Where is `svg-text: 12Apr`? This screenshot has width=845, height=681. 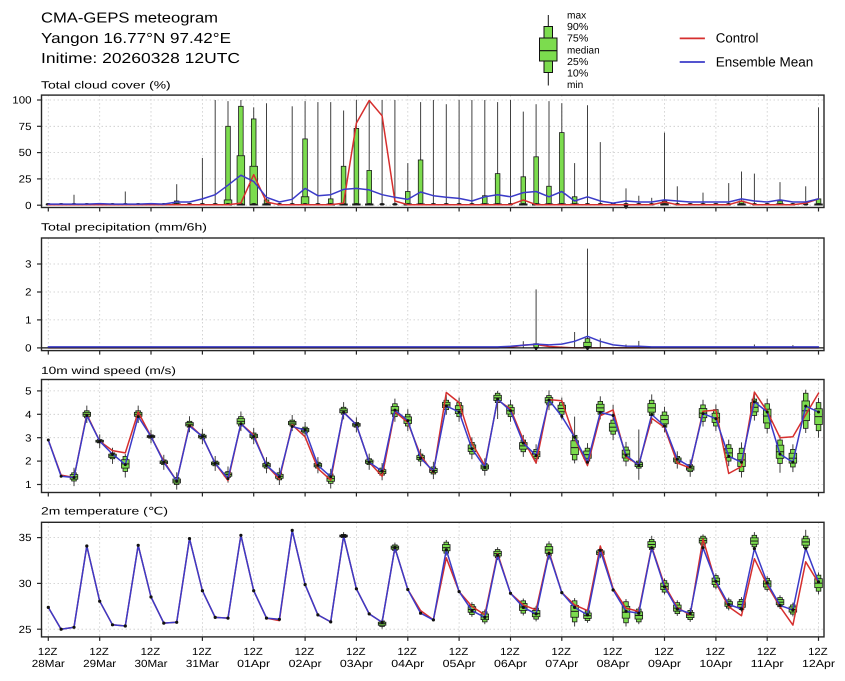
svg-text: 12Apr is located at coordinates (819, 664).